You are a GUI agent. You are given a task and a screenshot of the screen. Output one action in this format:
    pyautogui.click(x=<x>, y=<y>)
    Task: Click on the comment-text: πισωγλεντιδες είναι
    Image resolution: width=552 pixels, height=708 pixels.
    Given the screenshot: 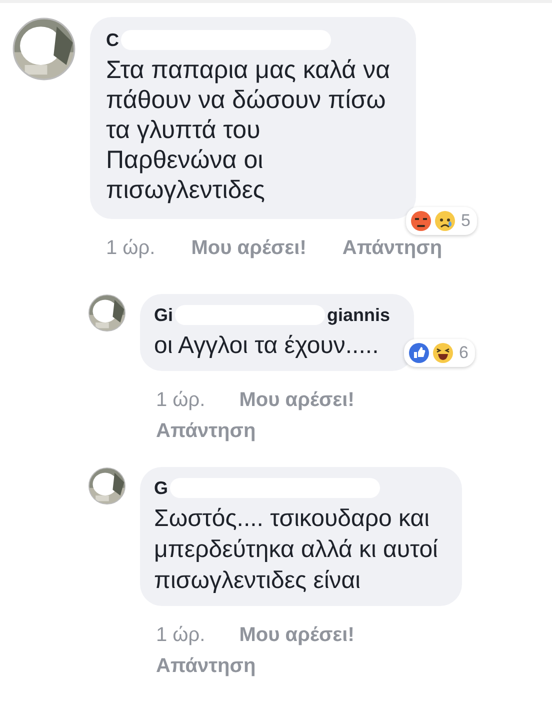 What is the action you would take?
    pyautogui.click(x=258, y=581)
    